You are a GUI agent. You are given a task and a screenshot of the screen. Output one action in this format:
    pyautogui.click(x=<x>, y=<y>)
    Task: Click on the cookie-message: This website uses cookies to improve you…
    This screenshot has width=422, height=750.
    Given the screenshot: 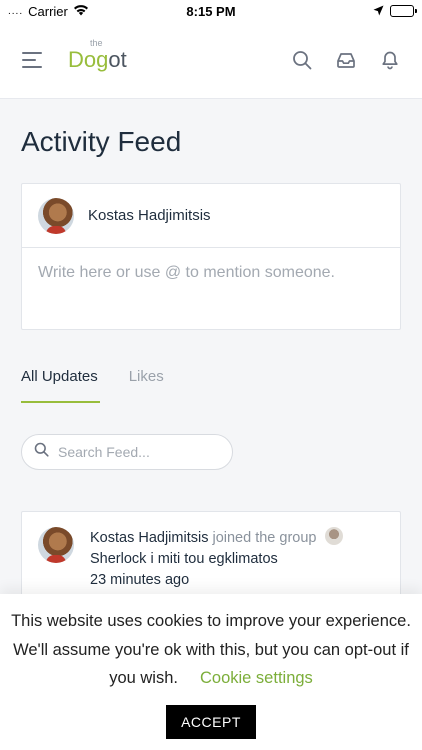 What is the action you would take?
    pyautogui.click(x=211, y=643)
    